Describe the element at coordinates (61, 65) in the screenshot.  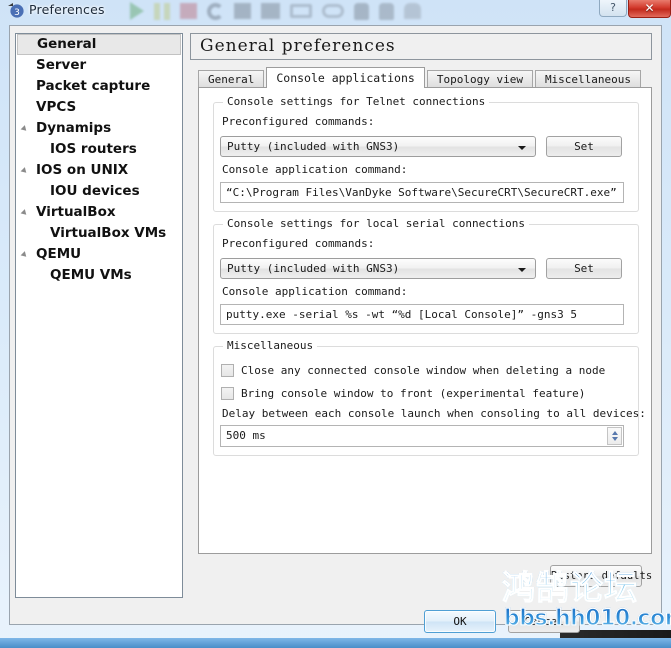
I see `sidebar-item-label: Server` at that location.